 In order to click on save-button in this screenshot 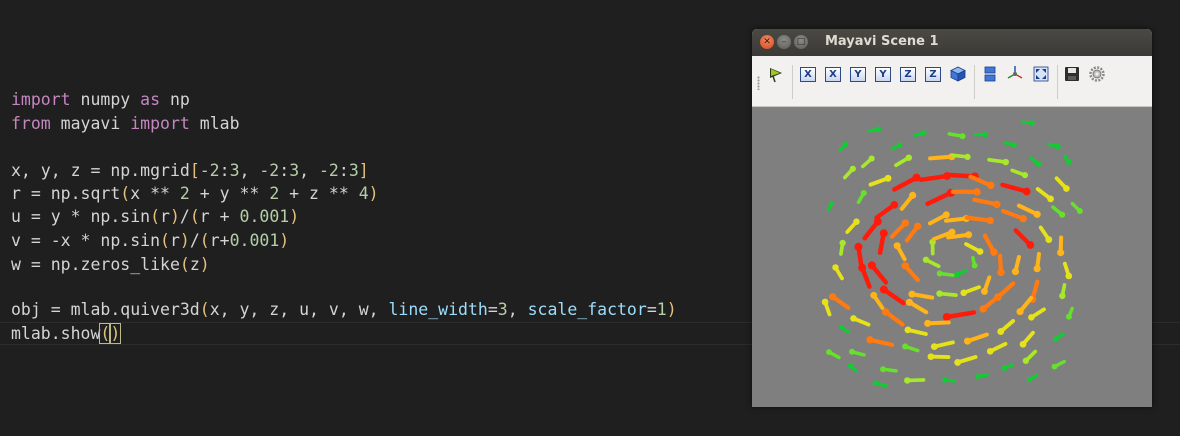, I will do `click(1072, 74)`.